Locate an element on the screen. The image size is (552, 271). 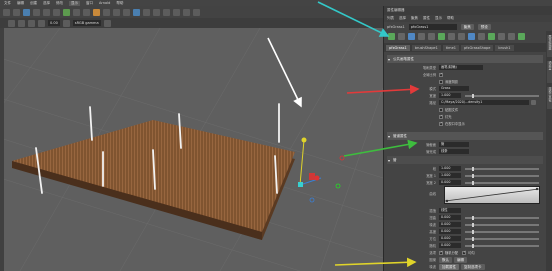
red-arrow is located at coordinates (383, 89).